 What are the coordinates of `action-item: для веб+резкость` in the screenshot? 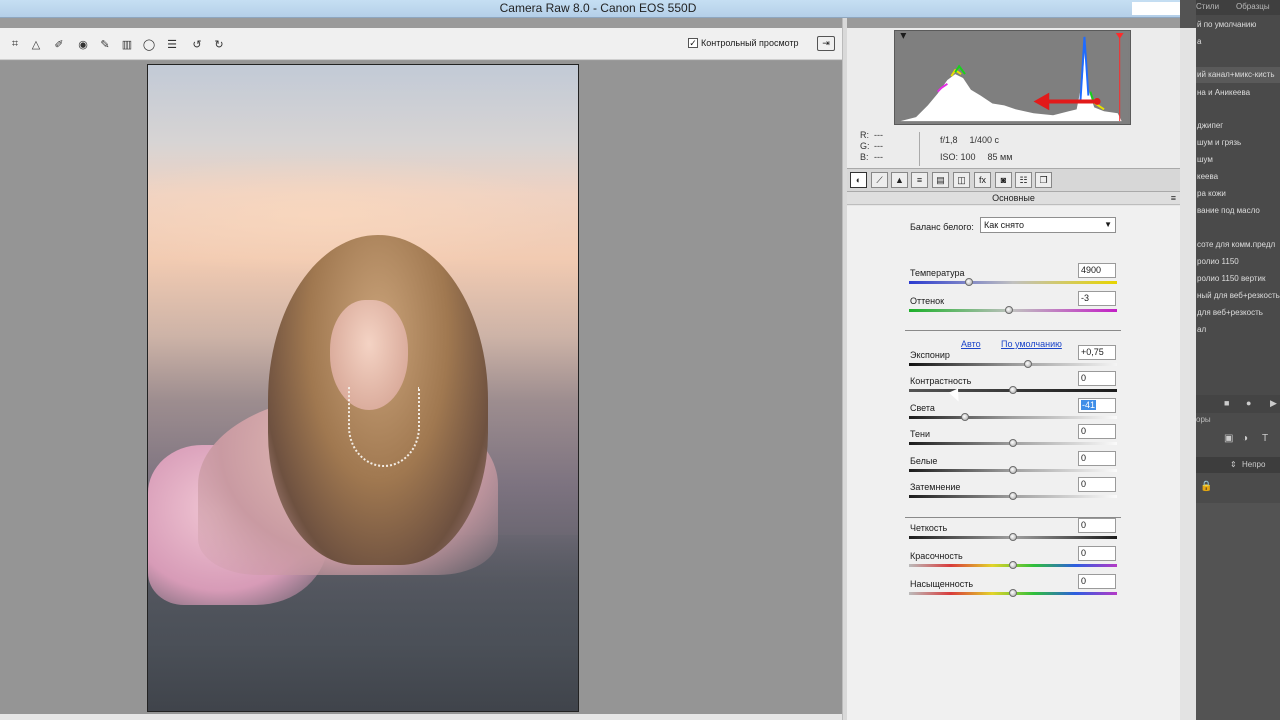 It's located at (1238, 313).